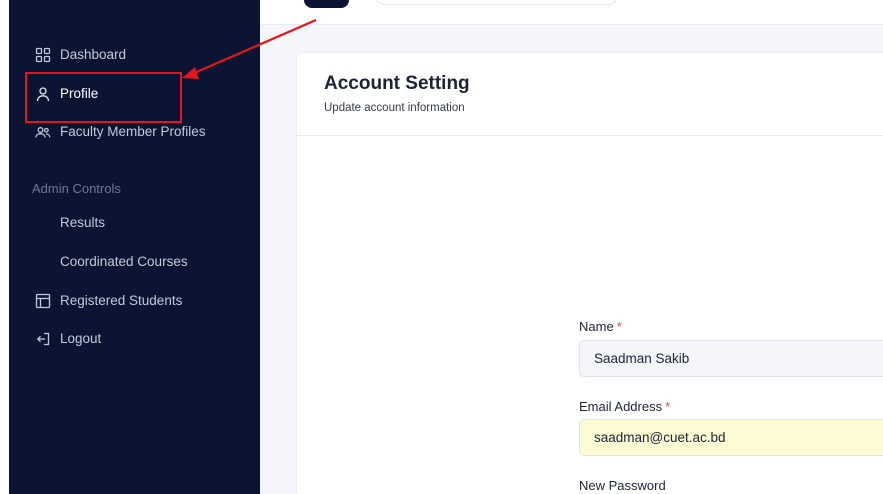 The image size is (883, 494). What do you see at coordinates (731, 437) in the screenshot?
I see `email-field` at bounding box center [731, 437].